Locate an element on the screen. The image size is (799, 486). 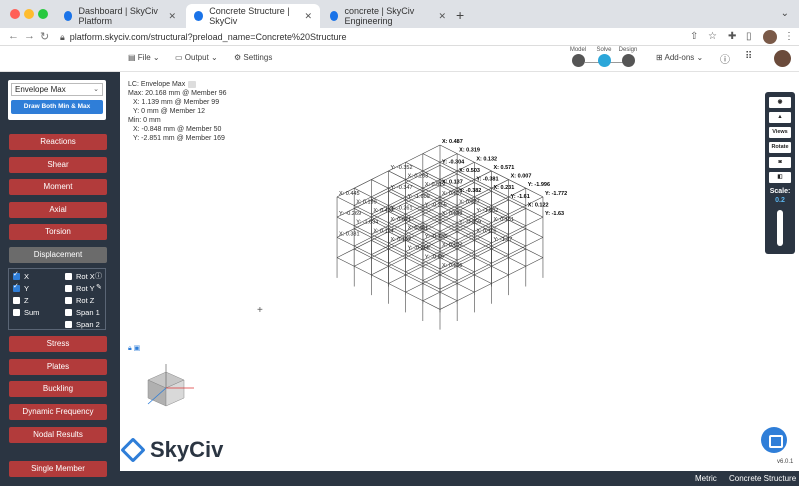
browser-tab-concrete-structure: Concrete Structure | SkyCiv ✕ is located at coordinates (253, 16).